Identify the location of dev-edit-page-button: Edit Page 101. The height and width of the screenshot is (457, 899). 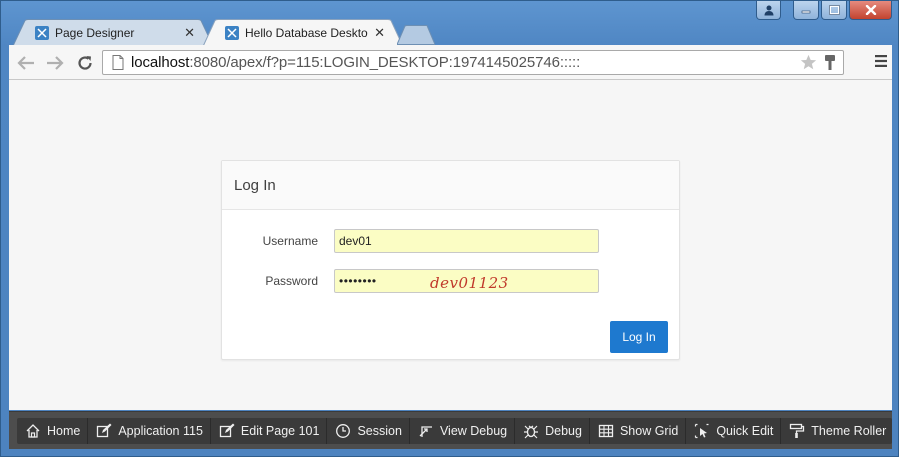
(269, 431).